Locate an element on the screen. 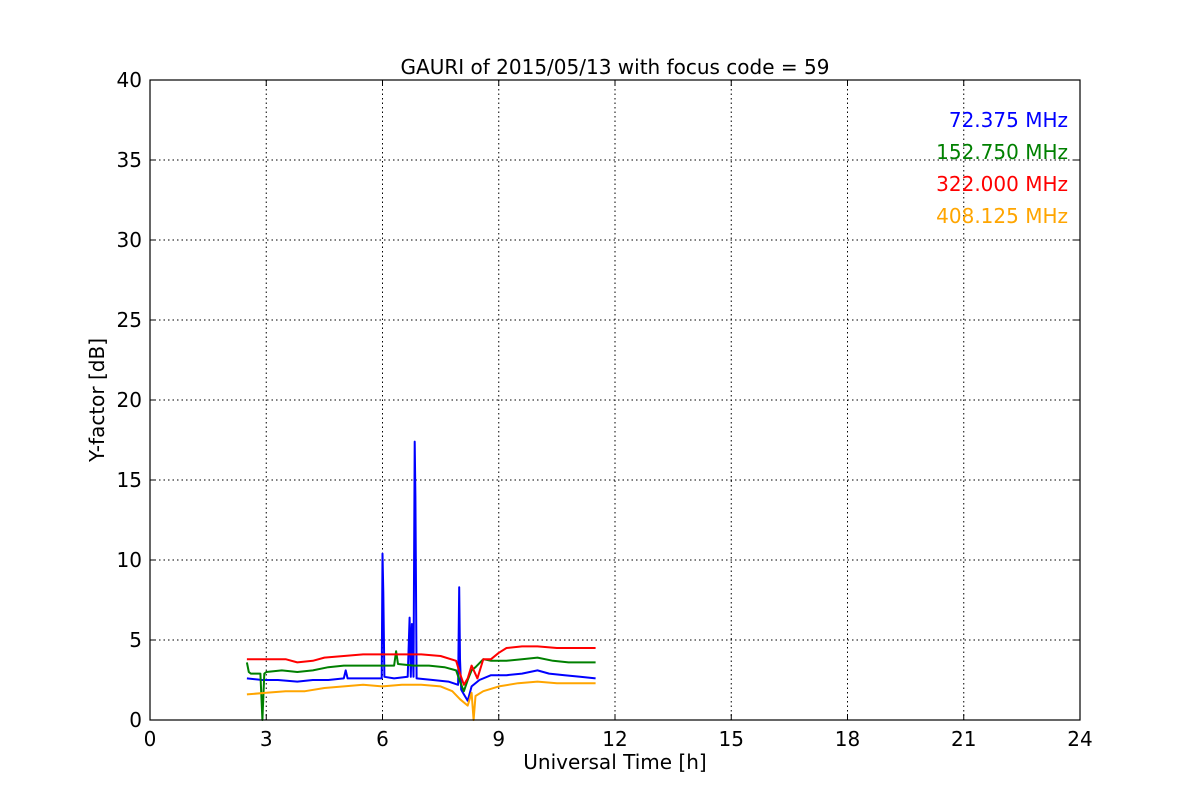 Image resolution: width=1200 pixels, height=800 pixels. x-tick-label: 6 is located at coordinates (382, 739).